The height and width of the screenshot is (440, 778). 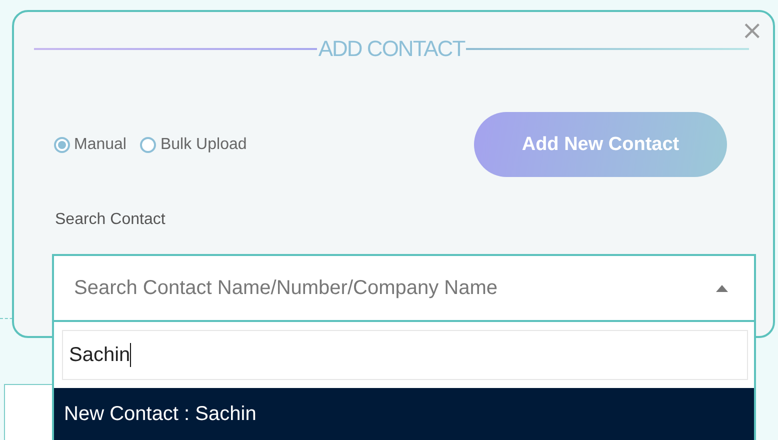 I want to click on radio-label: Manual, so click(x=100, y=145).